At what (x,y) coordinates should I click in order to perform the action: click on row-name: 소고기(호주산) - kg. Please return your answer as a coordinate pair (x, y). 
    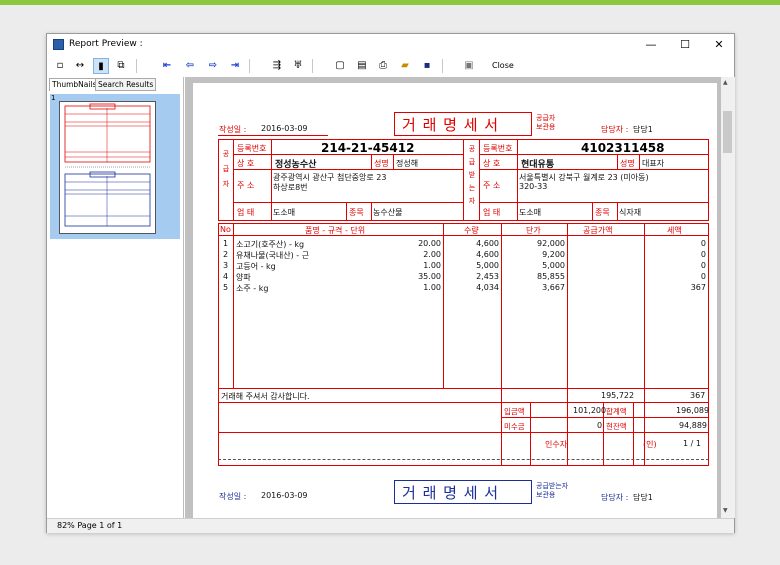
    Looking at the image, I should click on (270, 244).